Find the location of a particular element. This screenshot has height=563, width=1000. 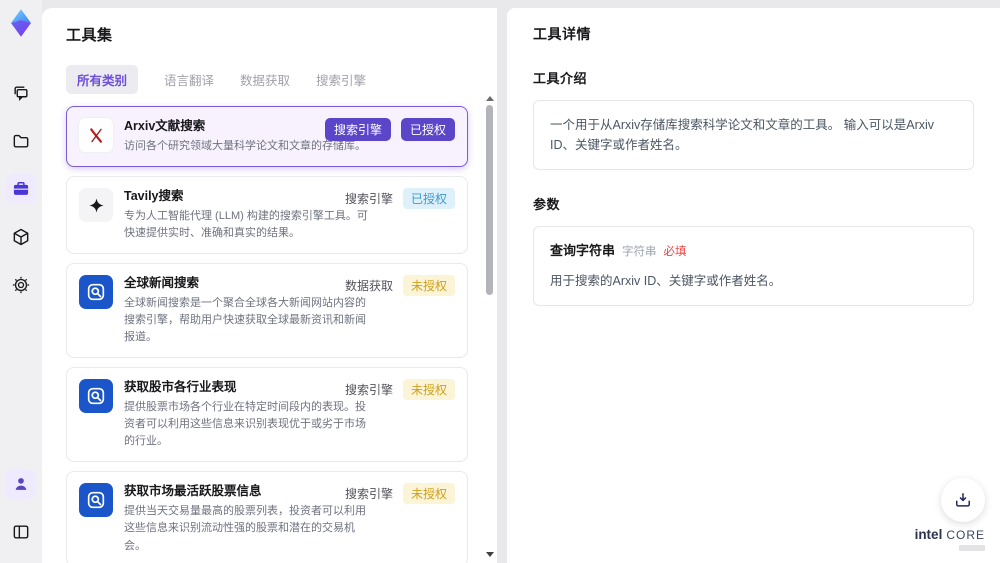

tool-meta: 数据获取 未授权 is located at coordinates (399, 286).